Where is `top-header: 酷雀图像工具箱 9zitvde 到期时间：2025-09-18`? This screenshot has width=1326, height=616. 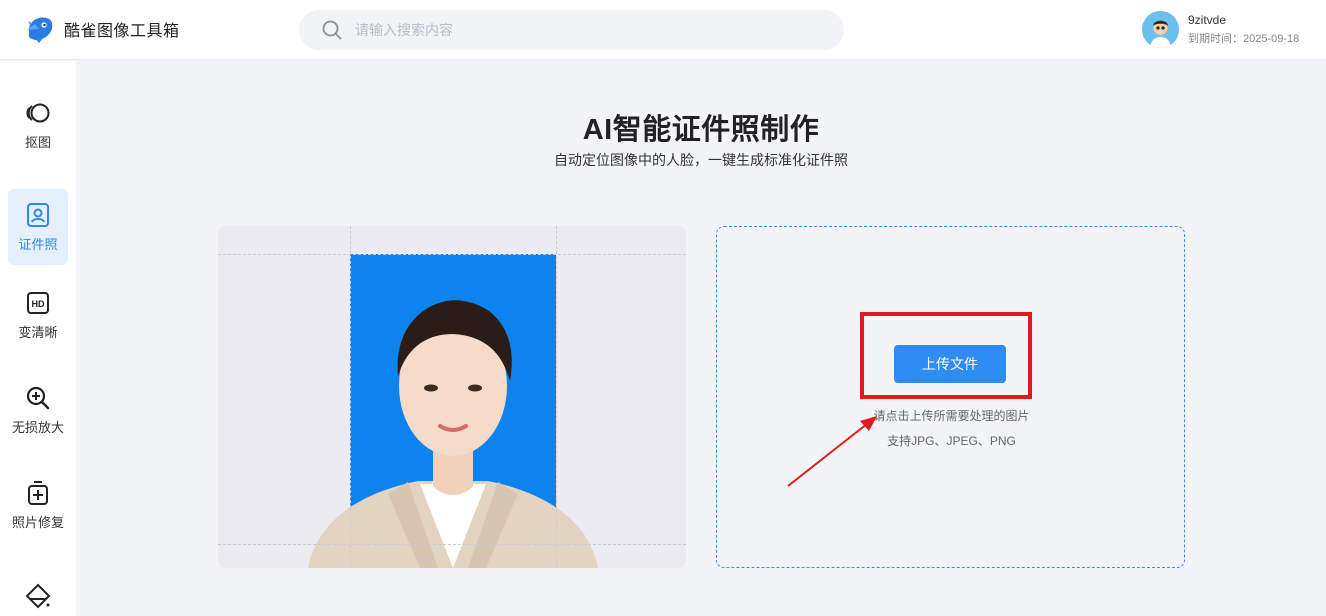
top-header: 酷雀图像工具箱 9zitvde 到期时间：2025-09-18 is located at coordinates (663, 30).